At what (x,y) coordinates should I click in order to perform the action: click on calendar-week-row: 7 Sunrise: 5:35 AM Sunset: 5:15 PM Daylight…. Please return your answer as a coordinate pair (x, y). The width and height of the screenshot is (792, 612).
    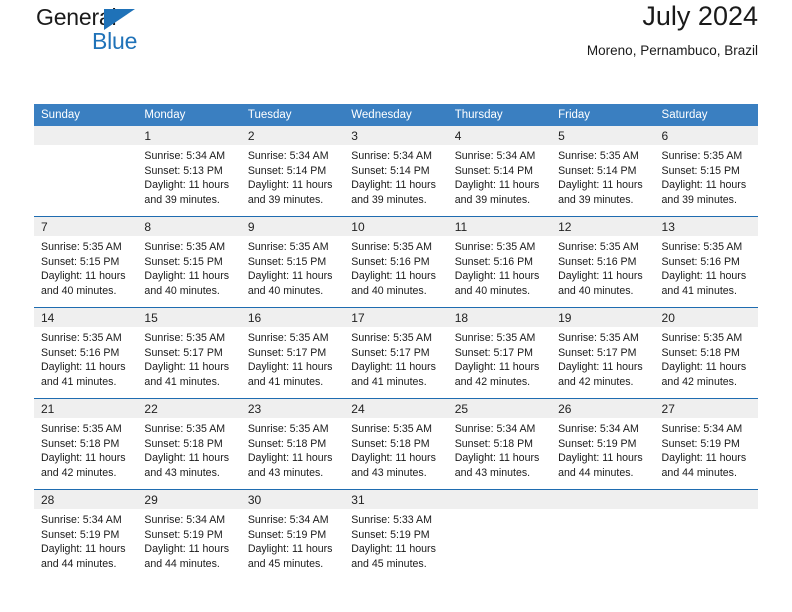
    Looking at the image, I should click on (396, 262).